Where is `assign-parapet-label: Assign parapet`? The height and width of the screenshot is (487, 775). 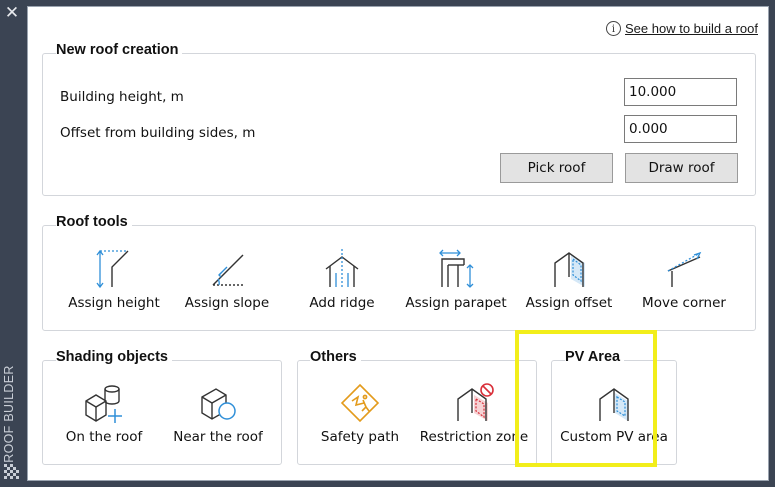 assign-parapet-label: Assign parapet is located at coordinates (456, 303).